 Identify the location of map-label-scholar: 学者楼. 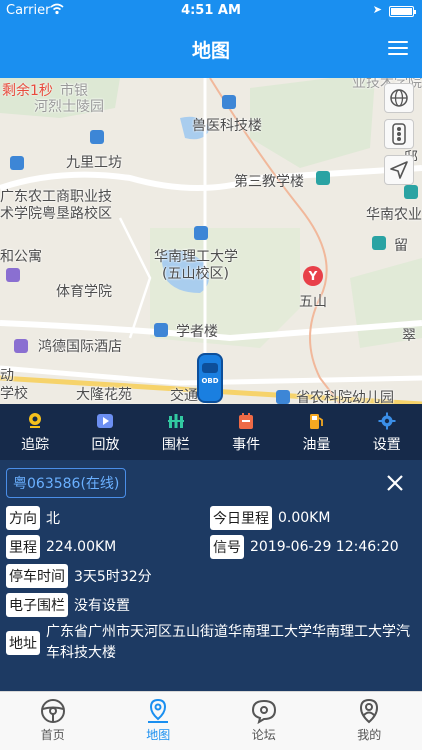
(197, 332).